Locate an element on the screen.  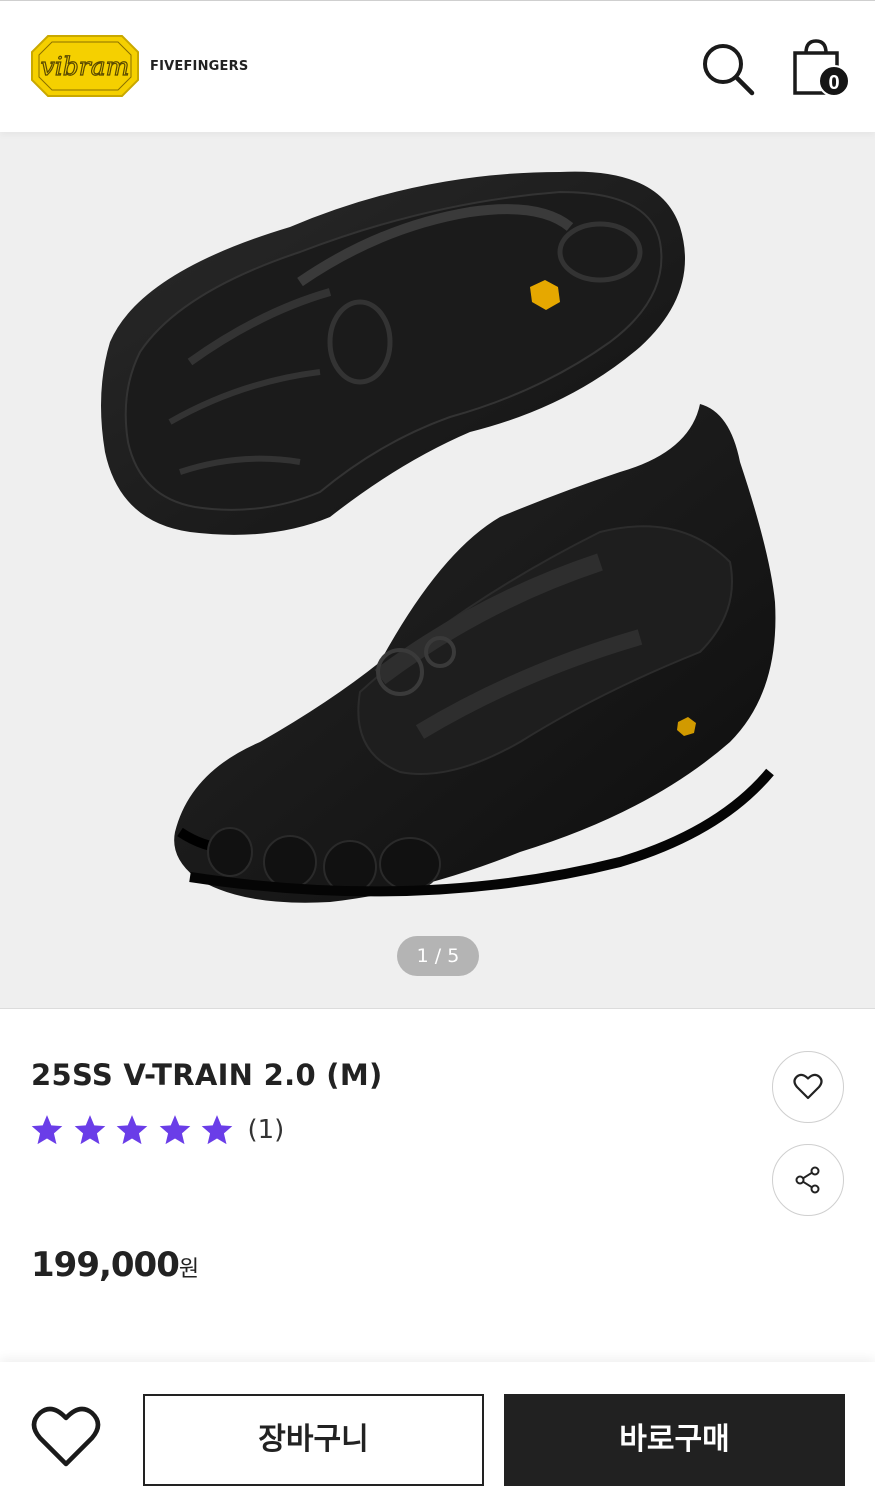
search-icon is located at coordinates (729, 70).